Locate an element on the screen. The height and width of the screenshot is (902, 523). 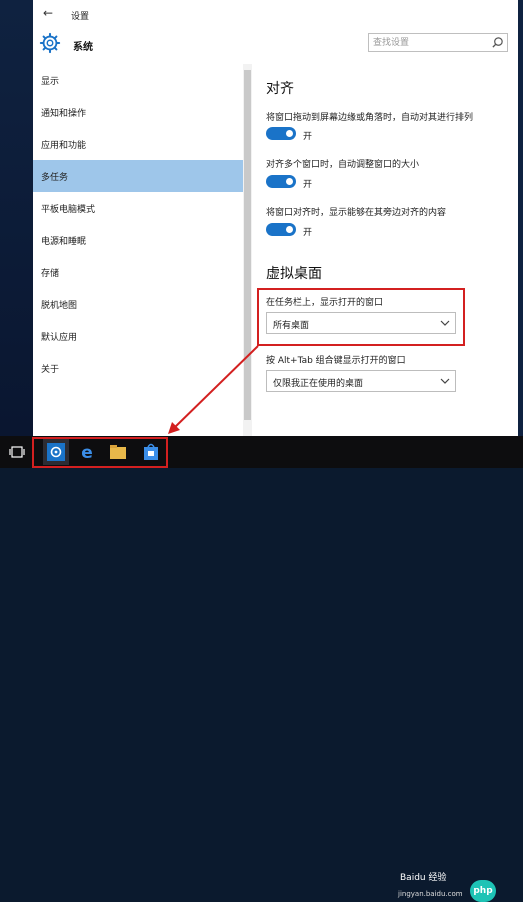
watermark-logo: php is located at coordinates (483, 891).